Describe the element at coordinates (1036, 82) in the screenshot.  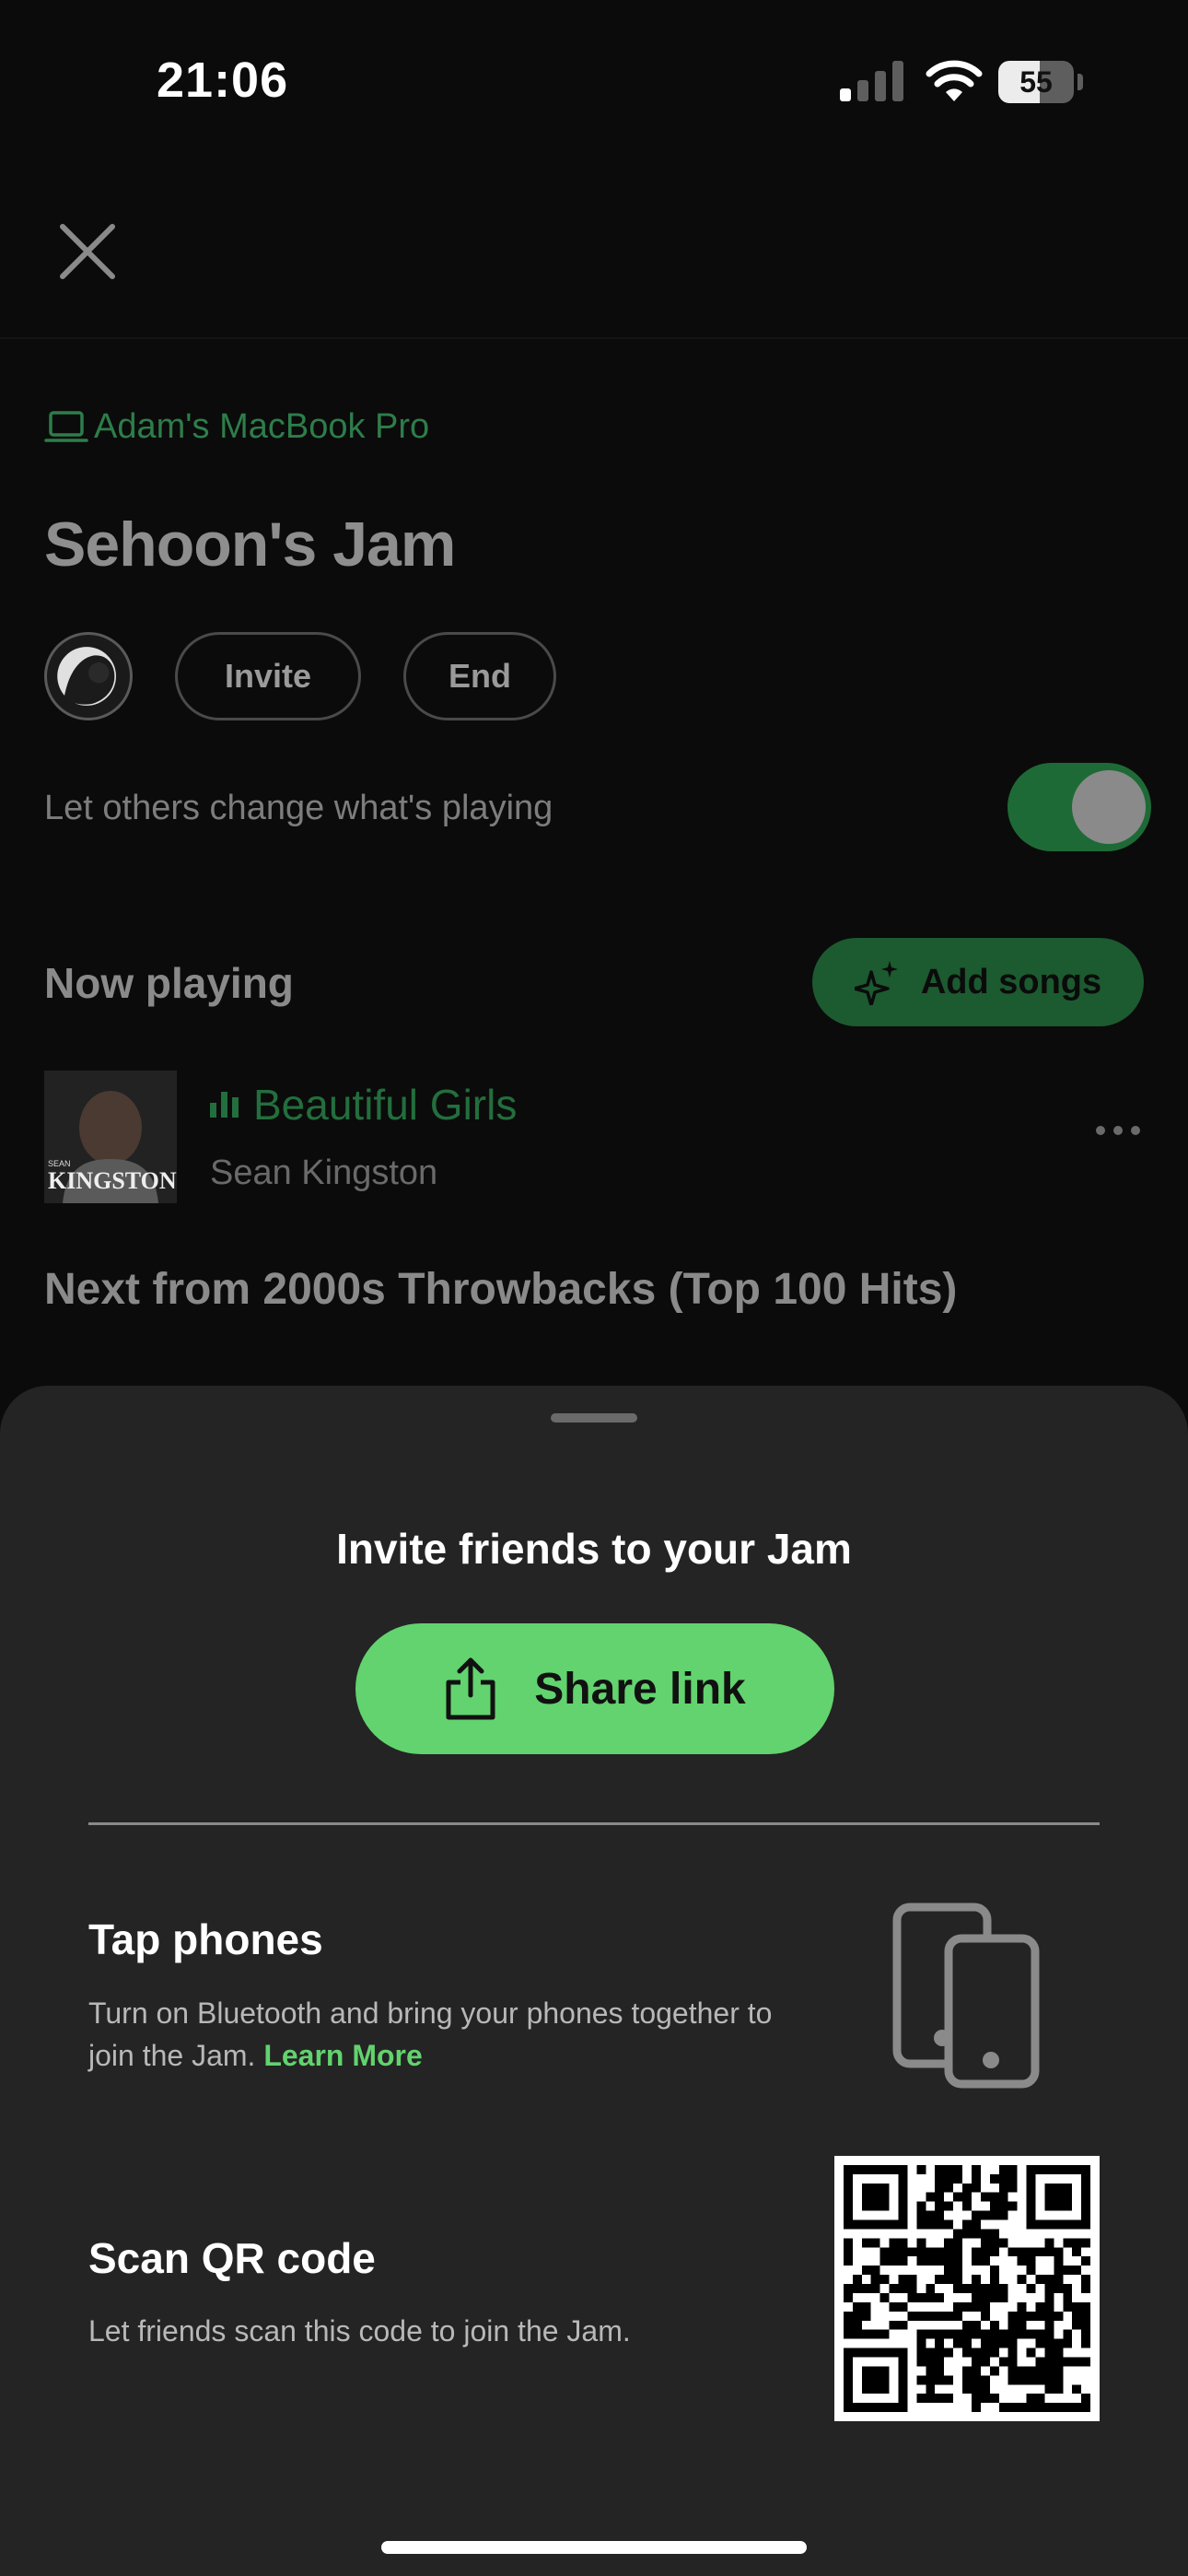
I see `battery-percent: 55` at that location.